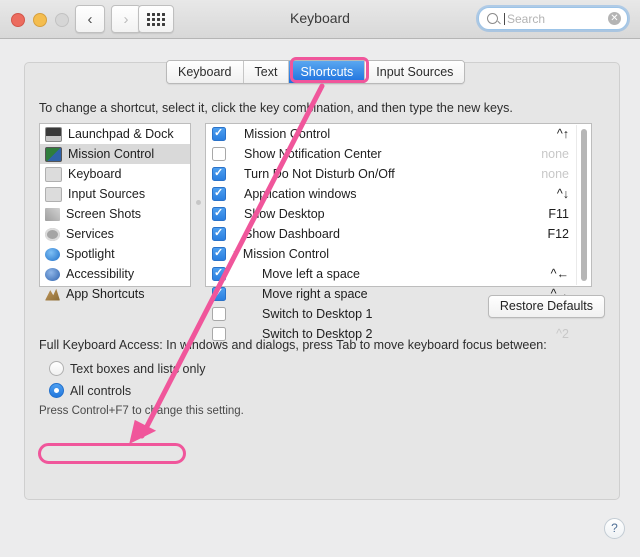 The height and width of the screenshot is (557, 640). What do you see at coordinates (300, 194) in the screenshot?
I see `shortcut-label: Application windows` at bounding box center [300, 194].